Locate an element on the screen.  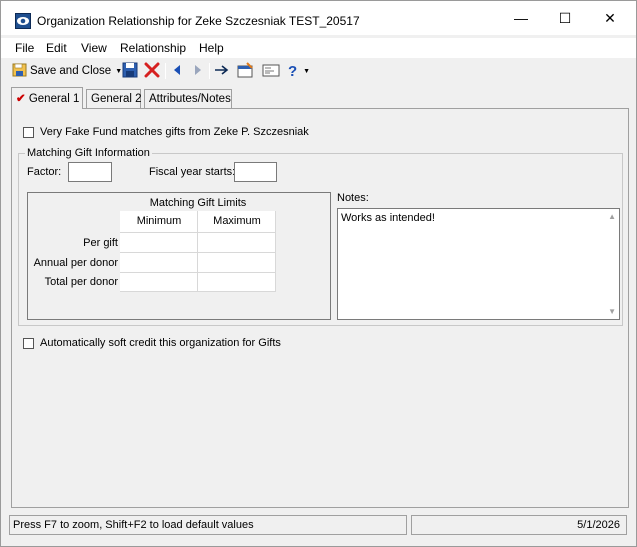
previous-record-button is located at coordinates (177, 71).